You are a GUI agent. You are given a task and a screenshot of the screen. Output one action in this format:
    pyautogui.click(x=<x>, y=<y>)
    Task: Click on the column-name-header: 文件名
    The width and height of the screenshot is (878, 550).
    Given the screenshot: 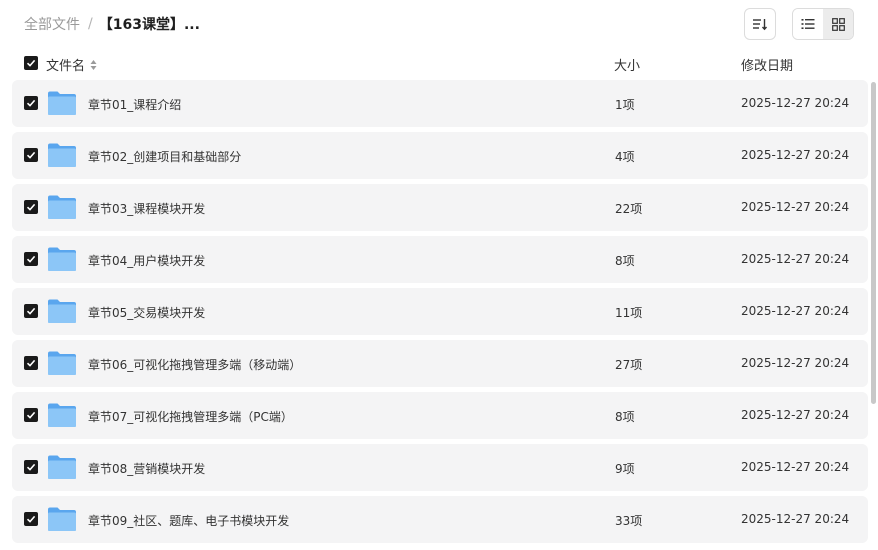 What is the action you would take?
    pyautogui.click(x=71, y=64)
    